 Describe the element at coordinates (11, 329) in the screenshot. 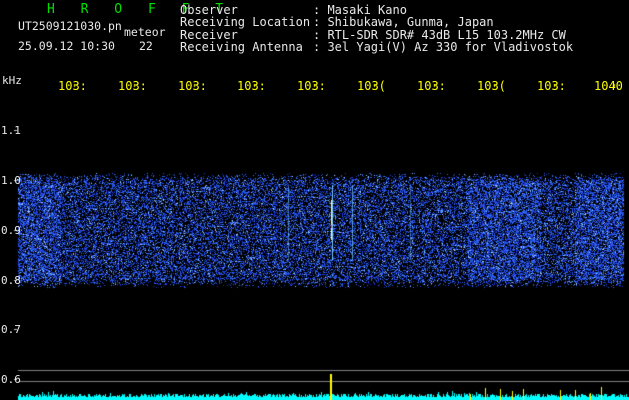

I see `y-tick-label: 0.7` at that location.